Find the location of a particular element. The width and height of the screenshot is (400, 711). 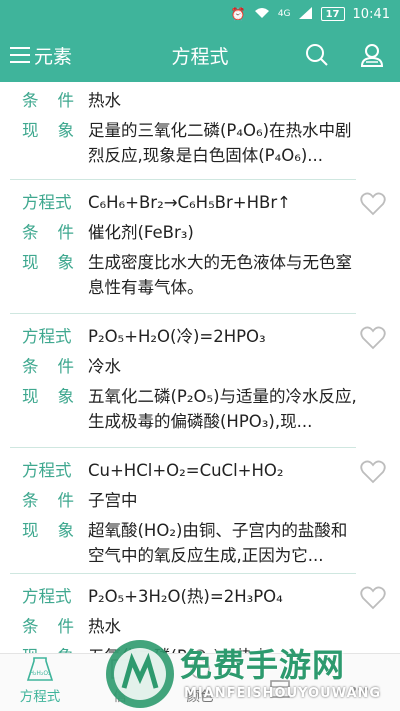

tab-info: 信 is located at coordinates (120, 682).